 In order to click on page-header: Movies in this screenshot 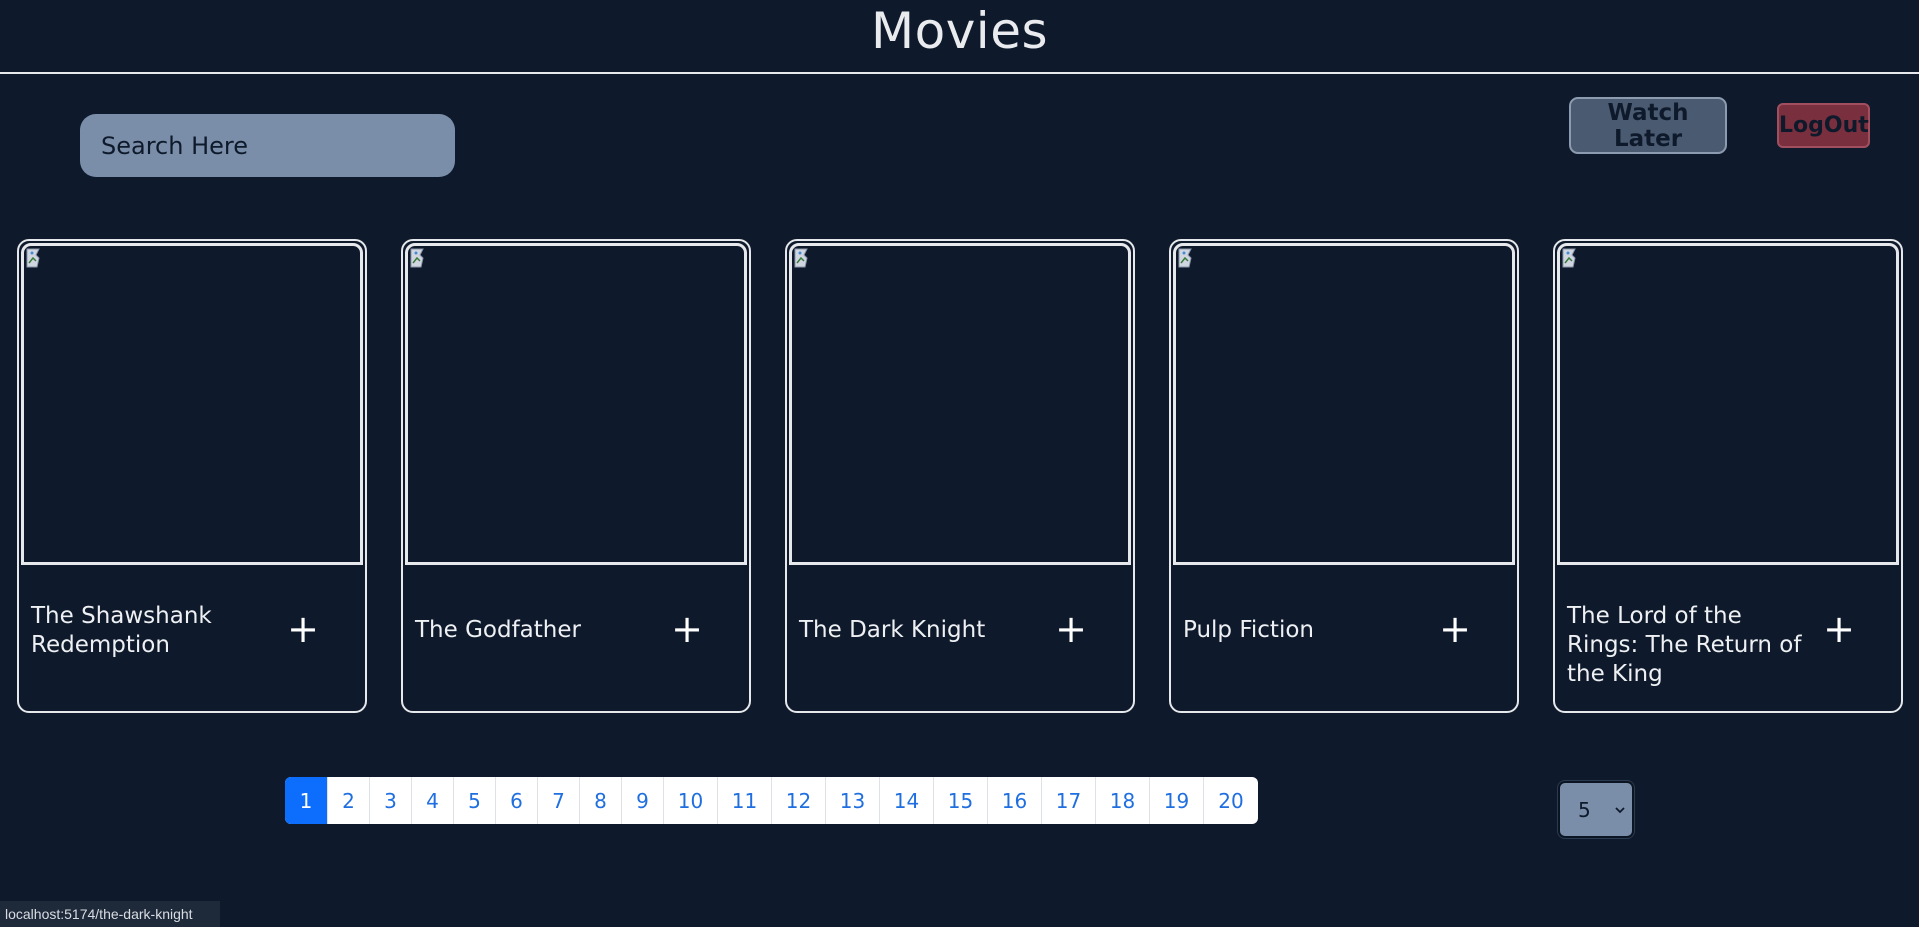, I will do `click(959, 37)`.